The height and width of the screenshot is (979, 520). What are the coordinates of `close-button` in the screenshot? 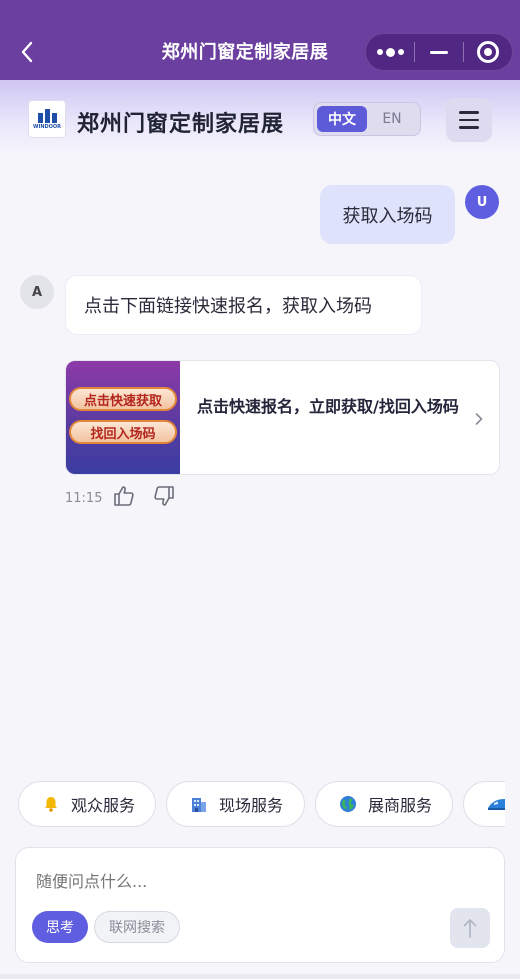 It's located at (488, 52).